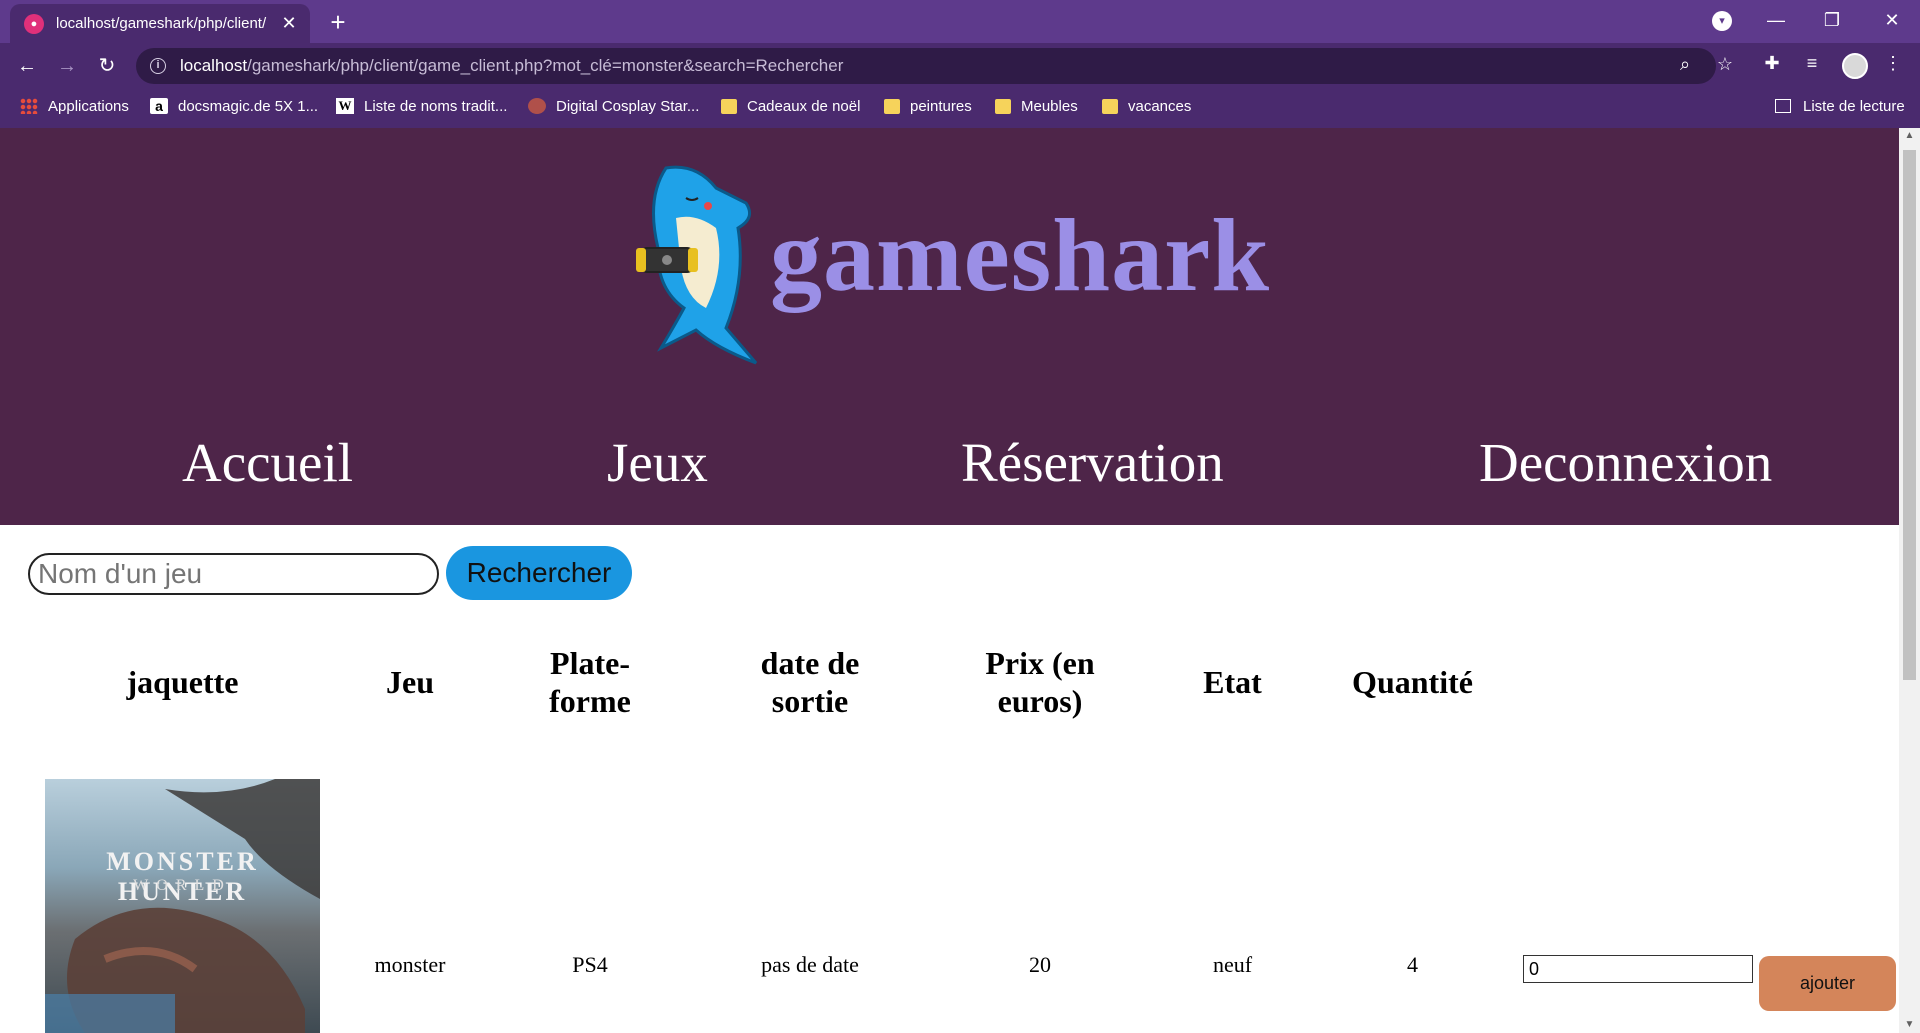  What do you see at coordinates (1040, 964) in the screenshot?
I see `cell-prix: 20` at bounding box center [1040, 964].